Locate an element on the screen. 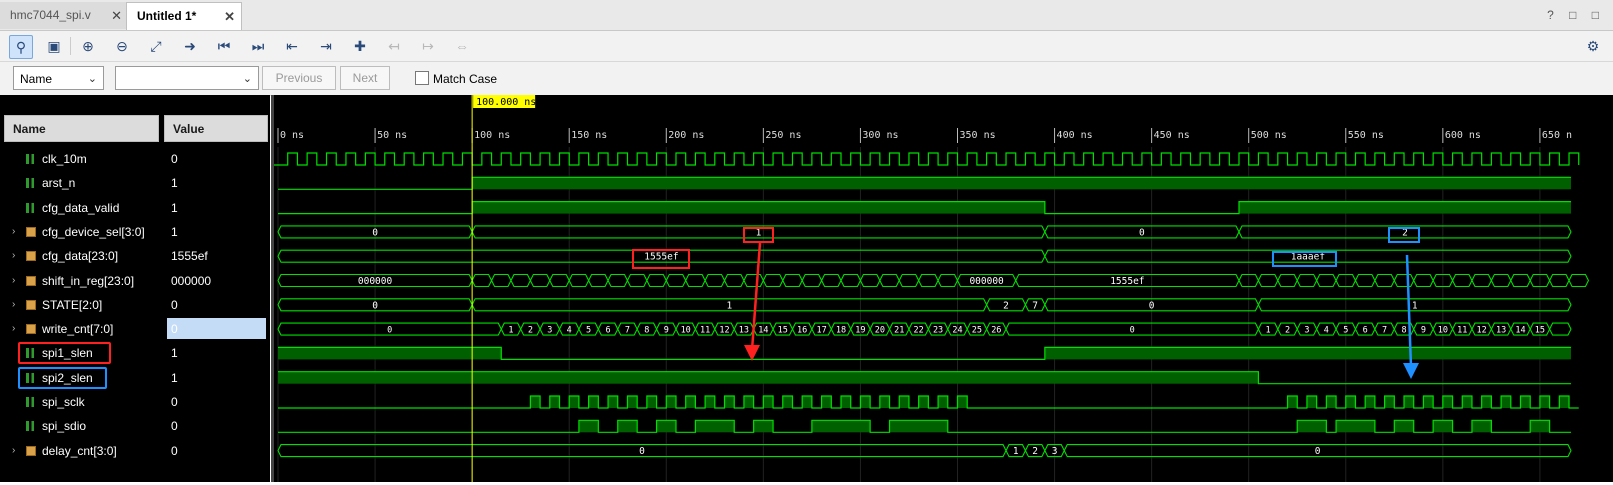  signal-row-cfg-device-sel: › cfg_device_sel[3:0] 1 is located at coordinates (135, 232).